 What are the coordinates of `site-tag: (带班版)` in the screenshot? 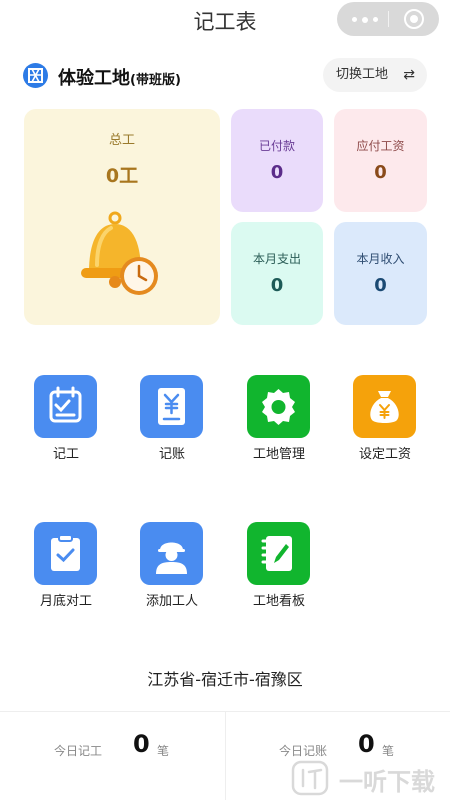 It's located at (155, 80).